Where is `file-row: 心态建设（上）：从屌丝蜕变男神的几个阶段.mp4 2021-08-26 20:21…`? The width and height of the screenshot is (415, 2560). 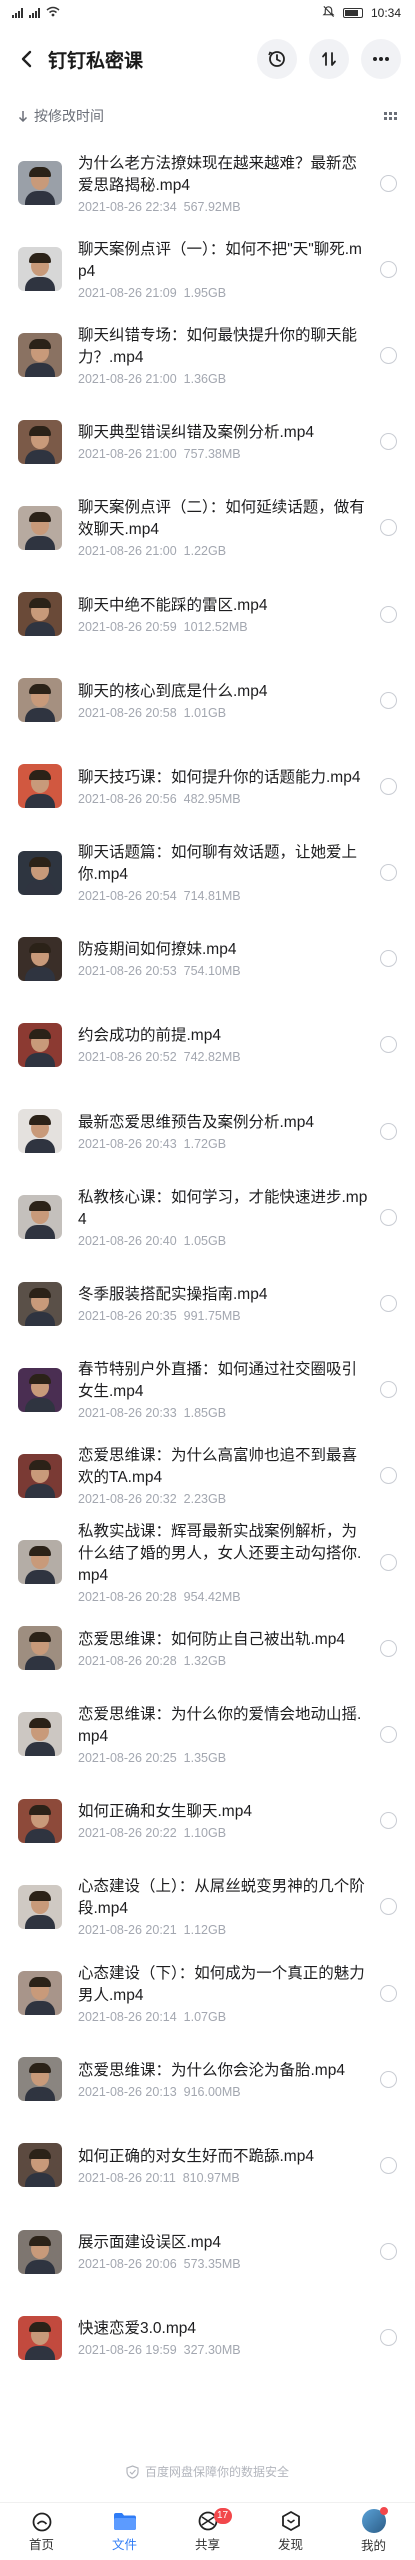
file-row: 心态建设（上）：从屌丝蜕变男神的几个阶段.mp4 2021-08-26 20:21… is located at coordinates (207, 1907).